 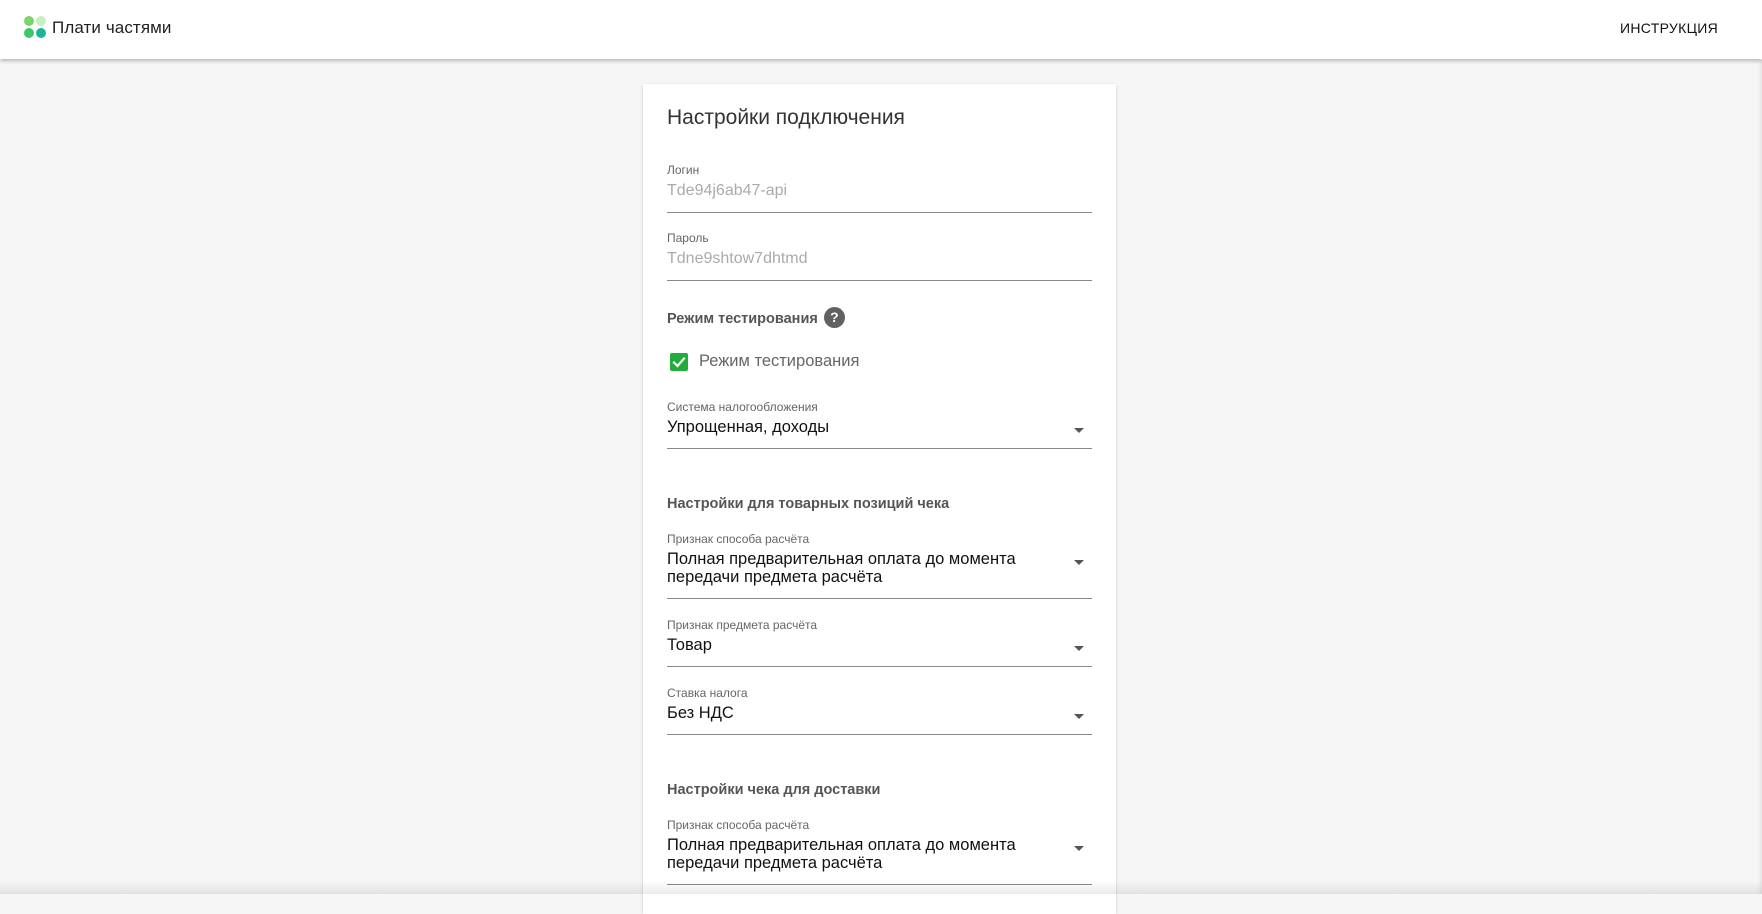 What do you see at coordinates (707, 693) in the screenshot?
I see `tax-rate-label: Ставка налога` at bounding box center [707, 693].